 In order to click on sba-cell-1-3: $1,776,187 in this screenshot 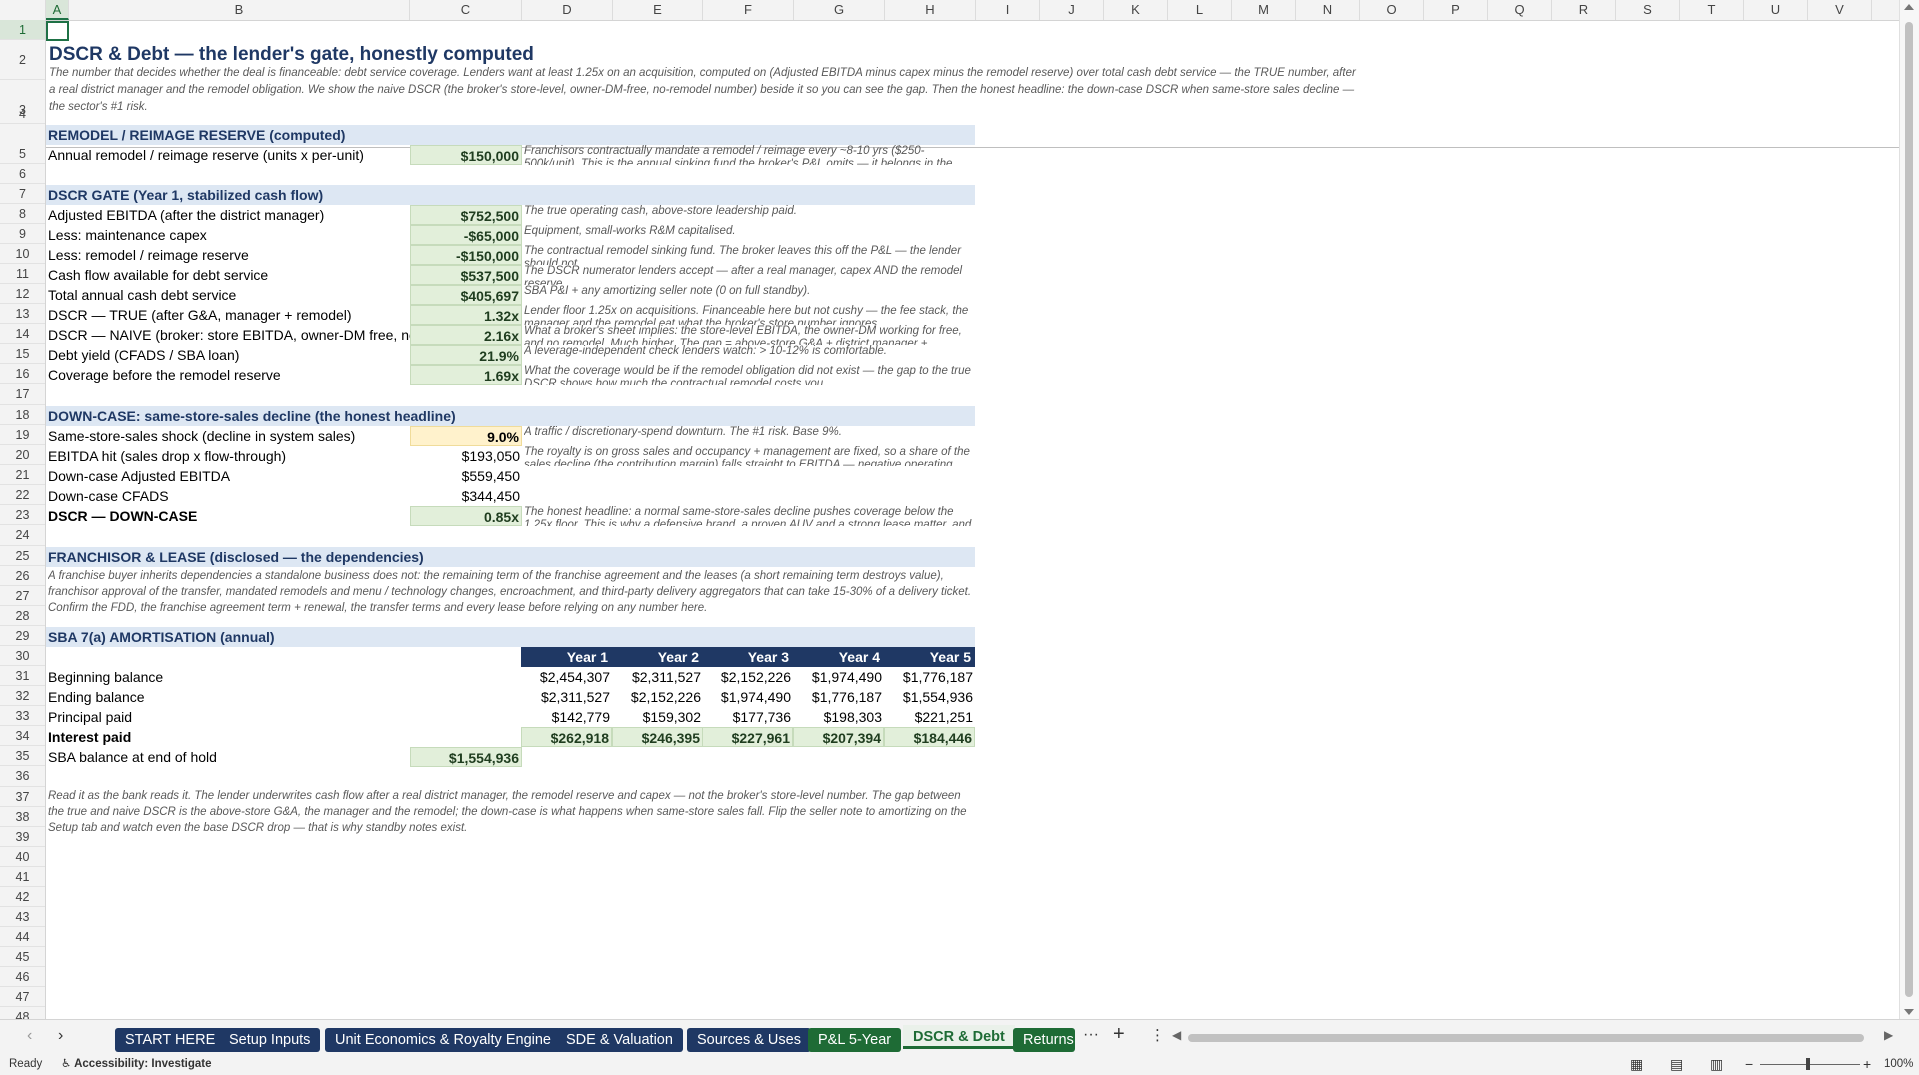, I will do `click(838, 697)`.